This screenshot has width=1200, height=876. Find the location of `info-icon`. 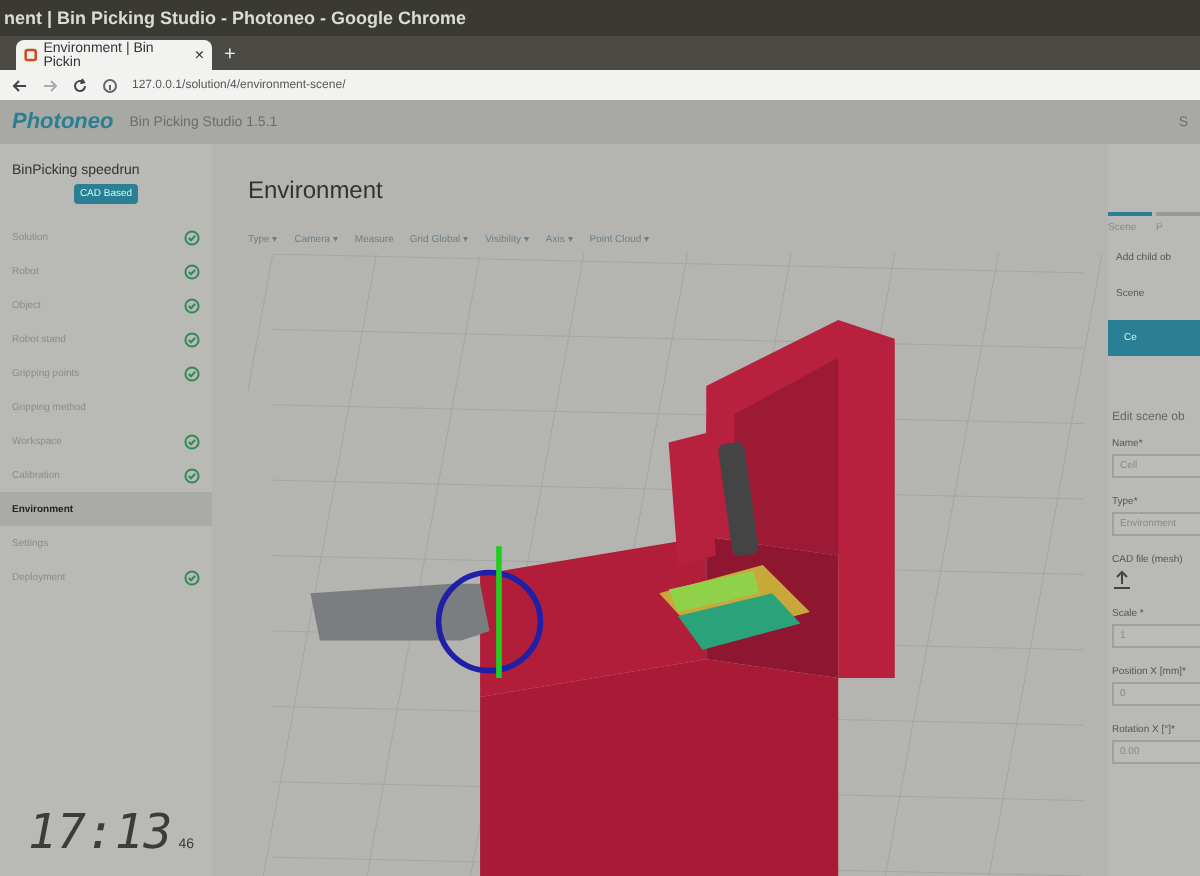

info-icon is located at coordinates (110, 85).